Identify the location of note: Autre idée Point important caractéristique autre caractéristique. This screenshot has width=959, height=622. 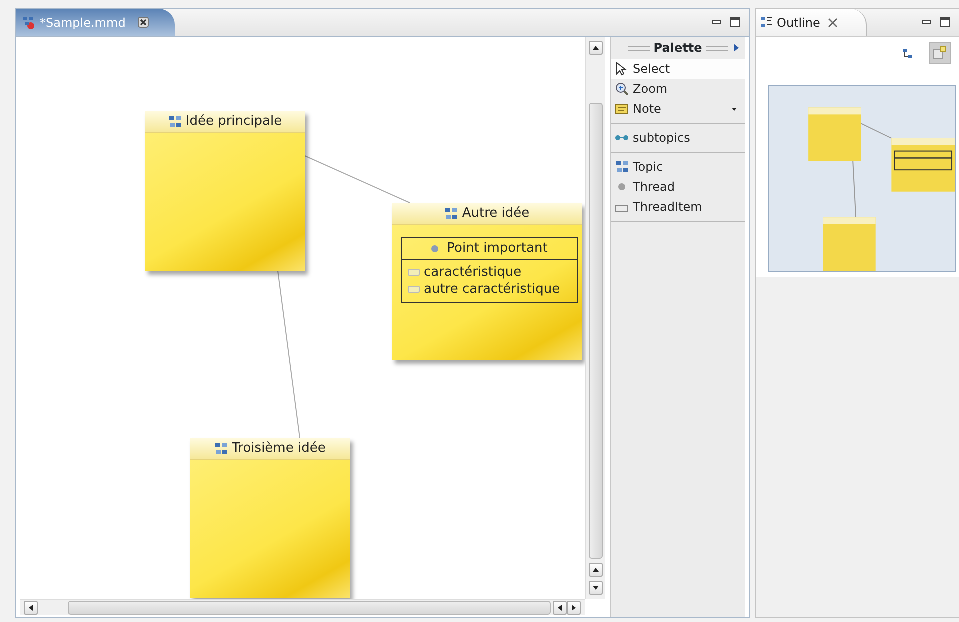
(487, 281).